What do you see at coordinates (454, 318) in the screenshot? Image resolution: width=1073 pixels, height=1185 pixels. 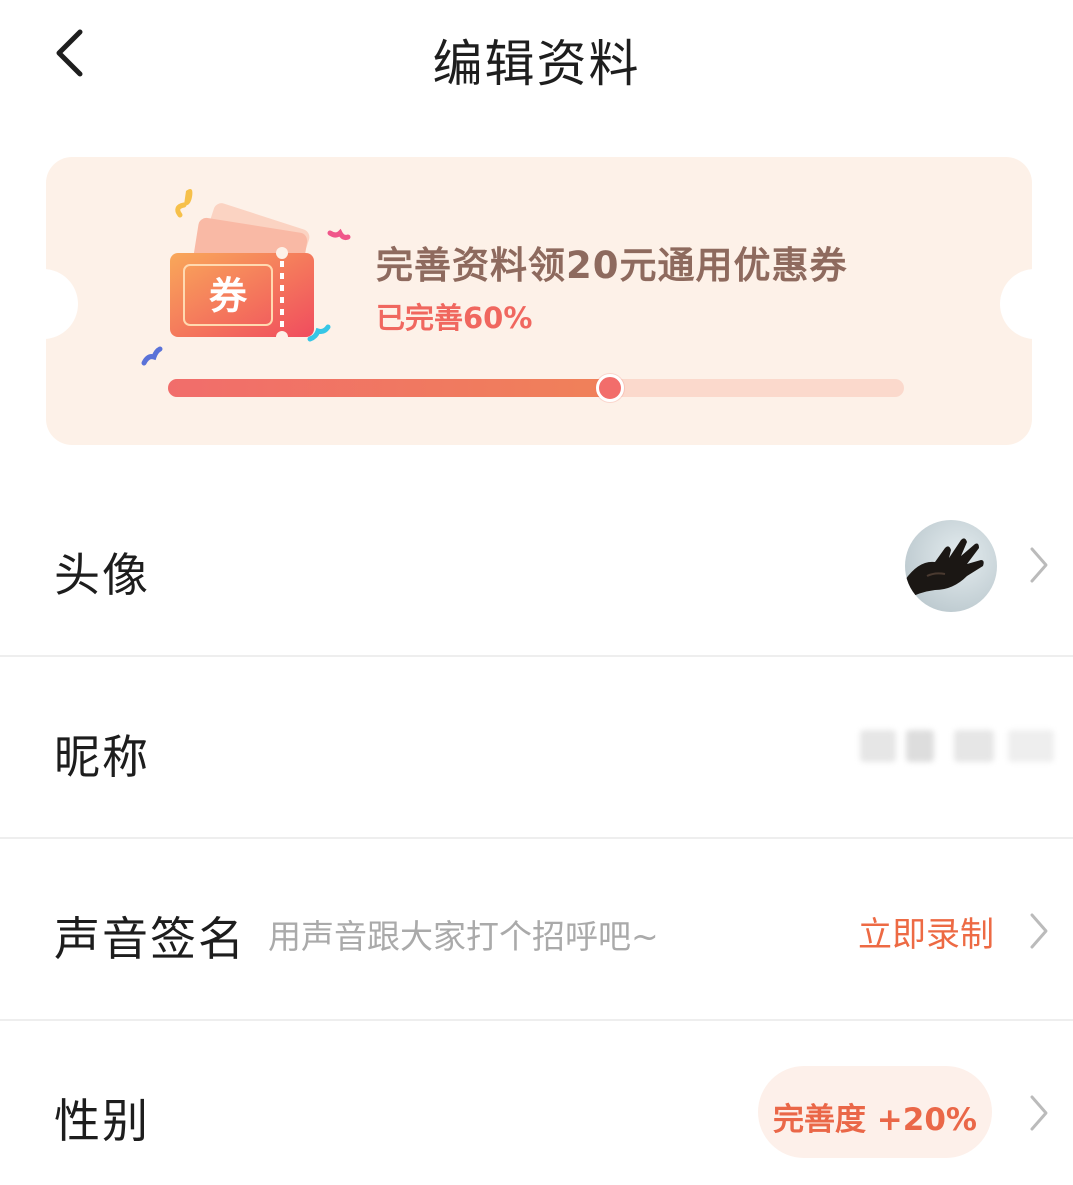 I see `completion-text: 已完善60%` at bounding box center [454, 318].